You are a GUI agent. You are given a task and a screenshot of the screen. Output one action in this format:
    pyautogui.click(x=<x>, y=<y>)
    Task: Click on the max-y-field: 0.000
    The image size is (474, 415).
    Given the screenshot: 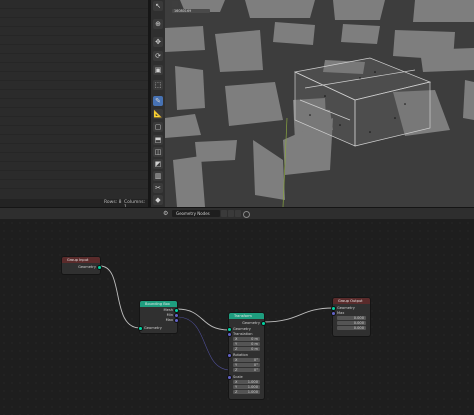 What is the action you would take?
    pyautogui.click(x=351, y=323)
    